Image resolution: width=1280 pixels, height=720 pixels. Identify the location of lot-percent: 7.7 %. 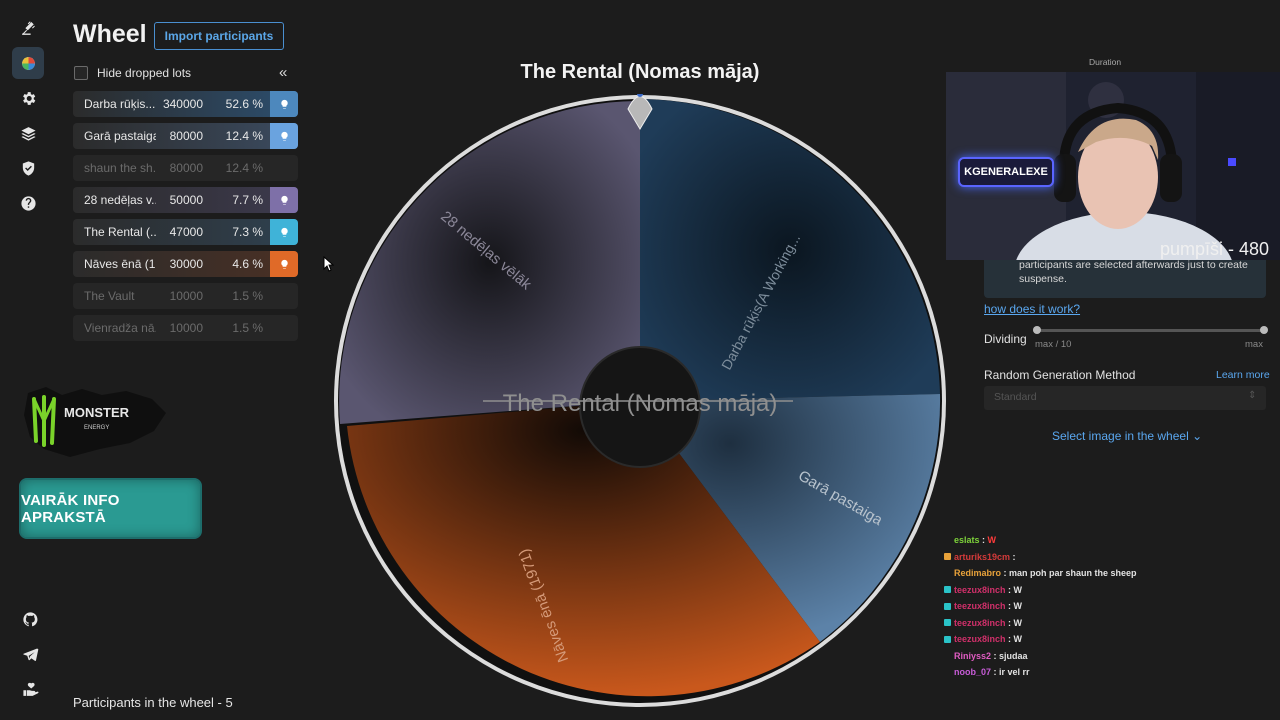
(247, 200).